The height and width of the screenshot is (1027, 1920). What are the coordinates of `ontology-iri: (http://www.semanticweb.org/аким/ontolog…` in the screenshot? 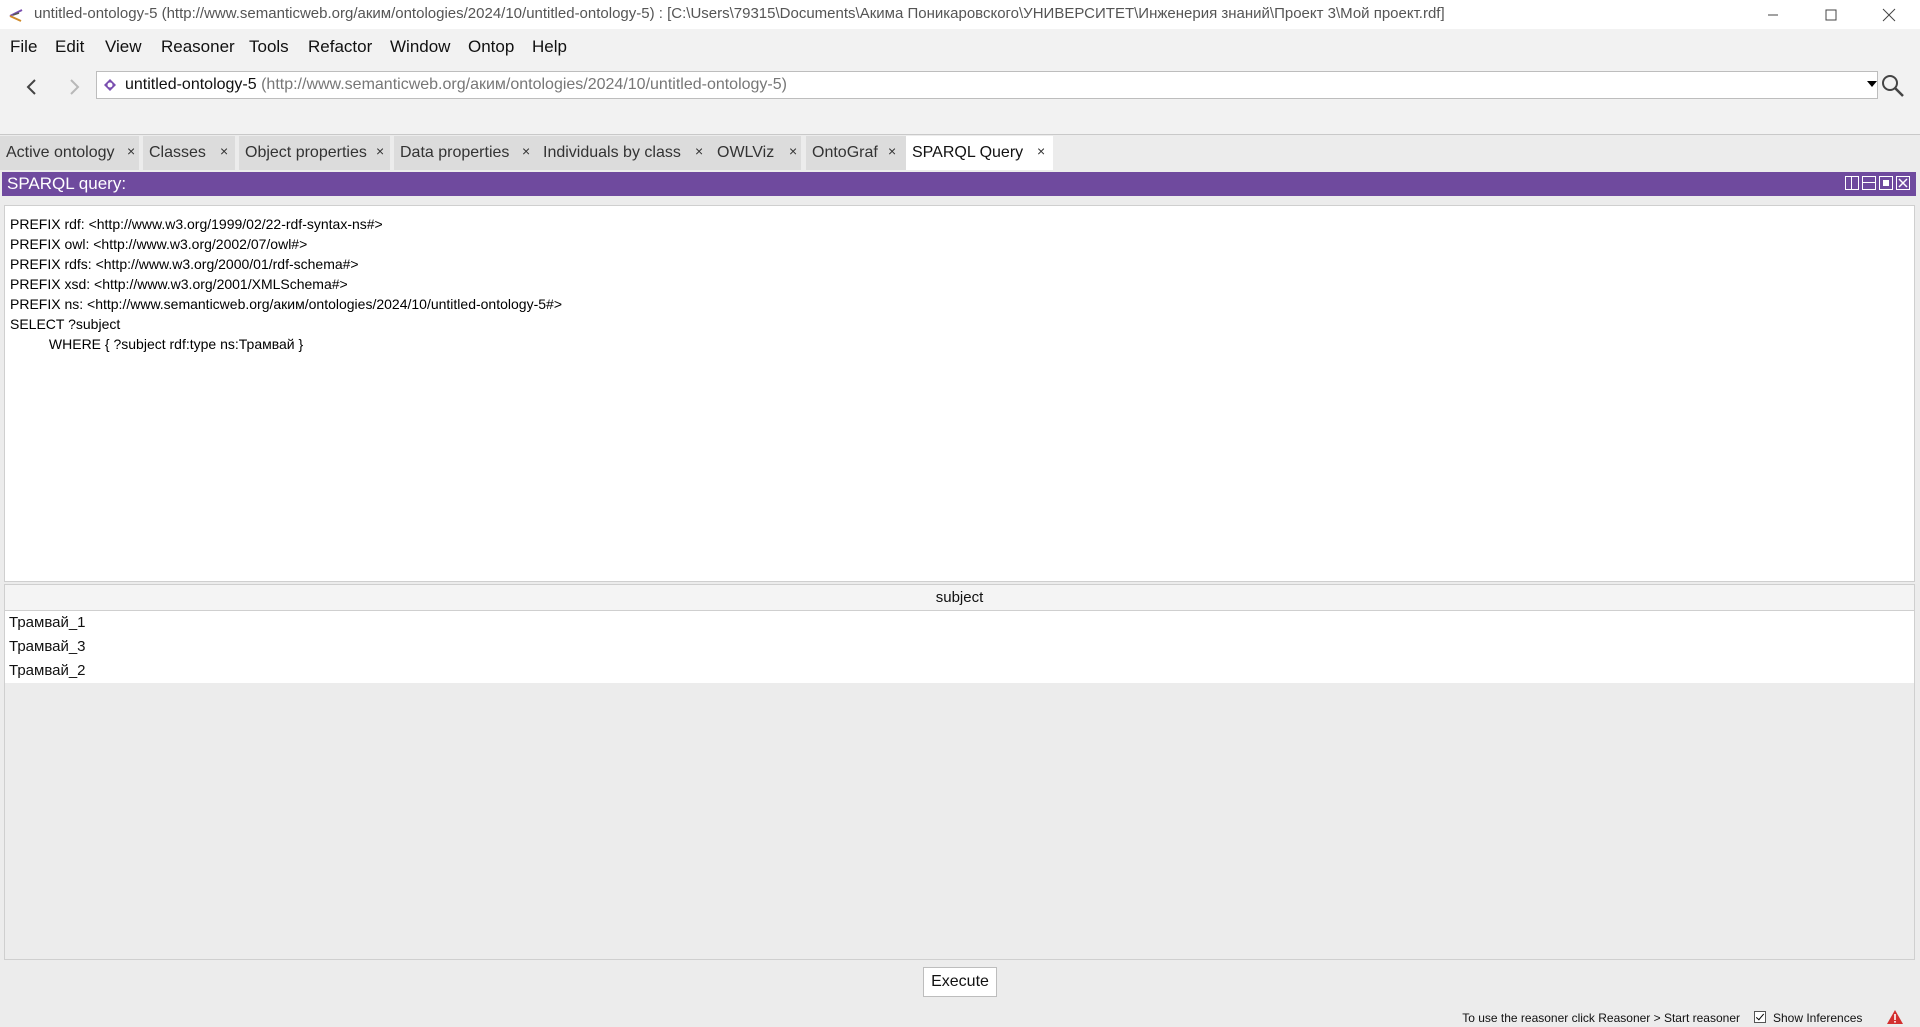 It's located at (524, 84).